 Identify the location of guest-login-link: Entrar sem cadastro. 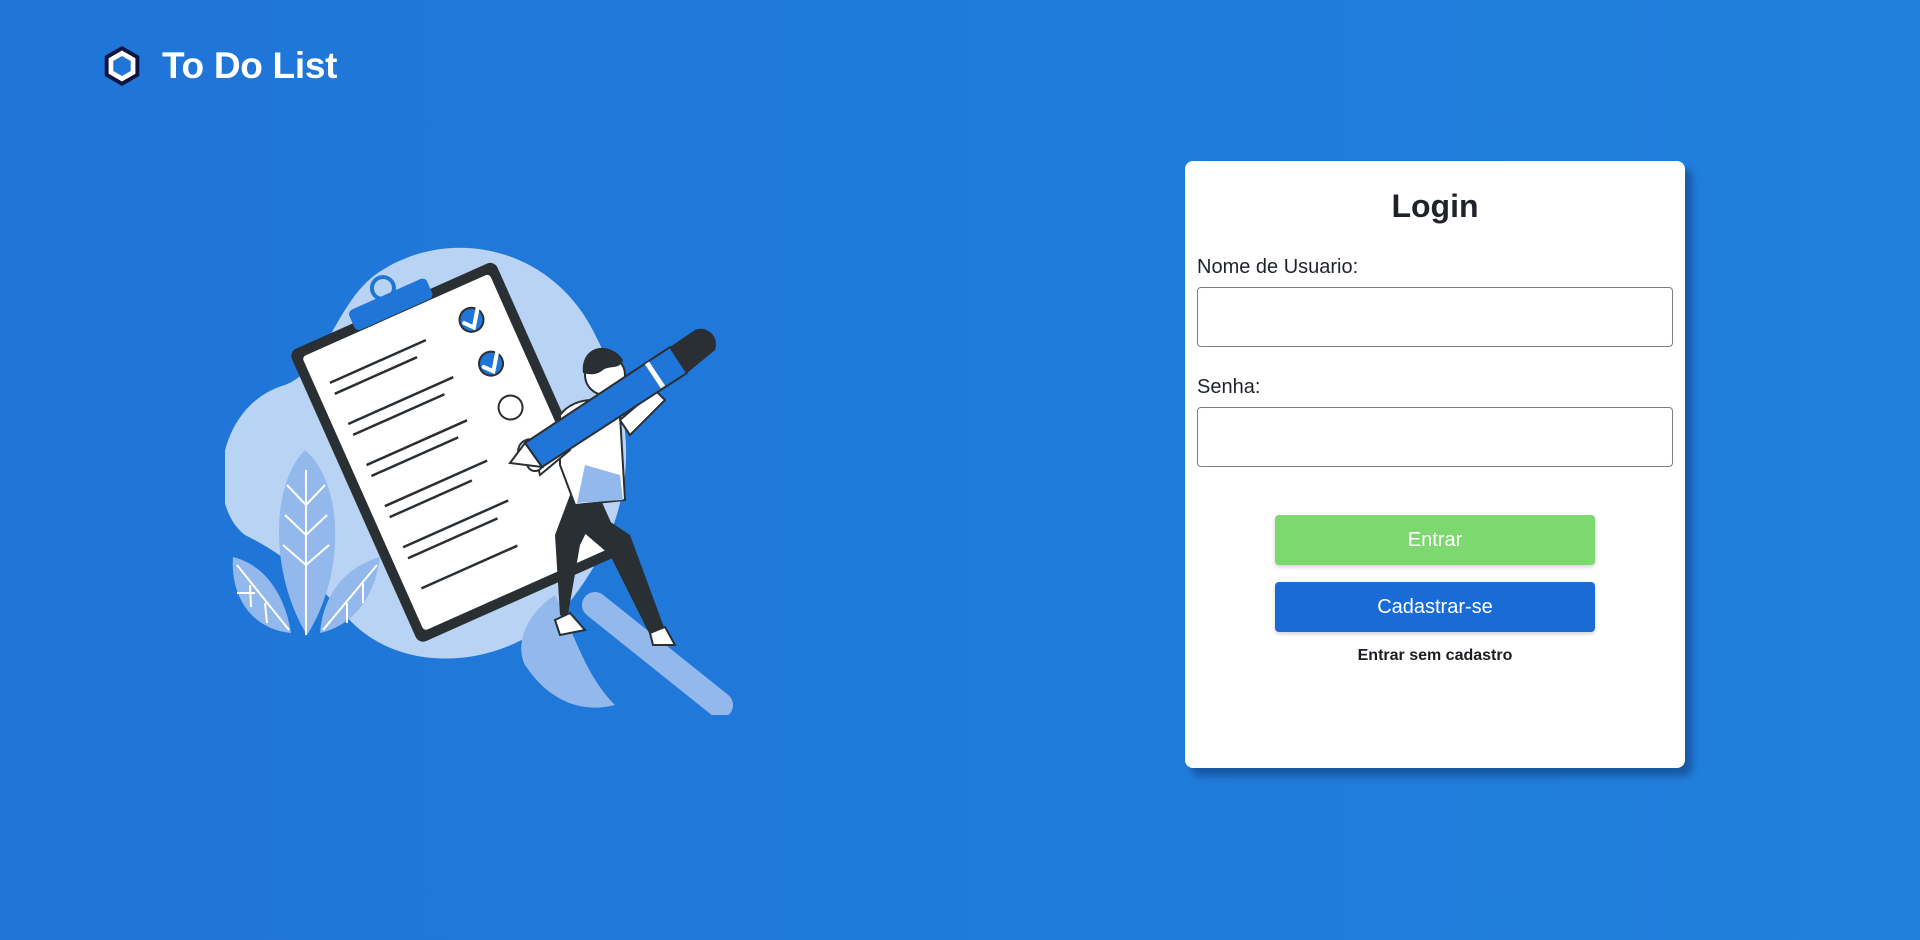
(1435, 656).